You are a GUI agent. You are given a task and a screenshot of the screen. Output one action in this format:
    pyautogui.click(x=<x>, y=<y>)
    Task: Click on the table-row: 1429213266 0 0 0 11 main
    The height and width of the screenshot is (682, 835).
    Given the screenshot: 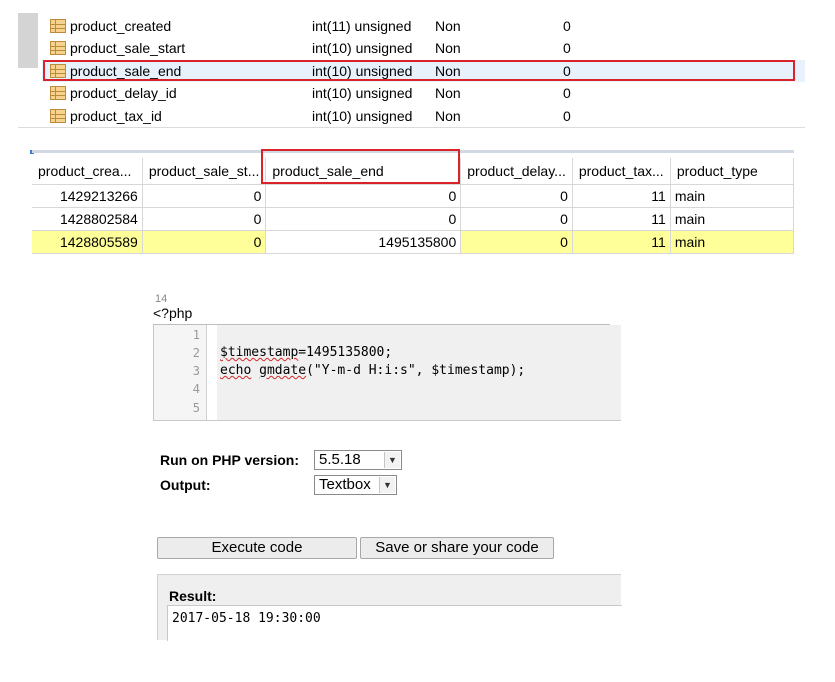 What is the action you would take?
    pyautogui.click(x=413, y=196)
    